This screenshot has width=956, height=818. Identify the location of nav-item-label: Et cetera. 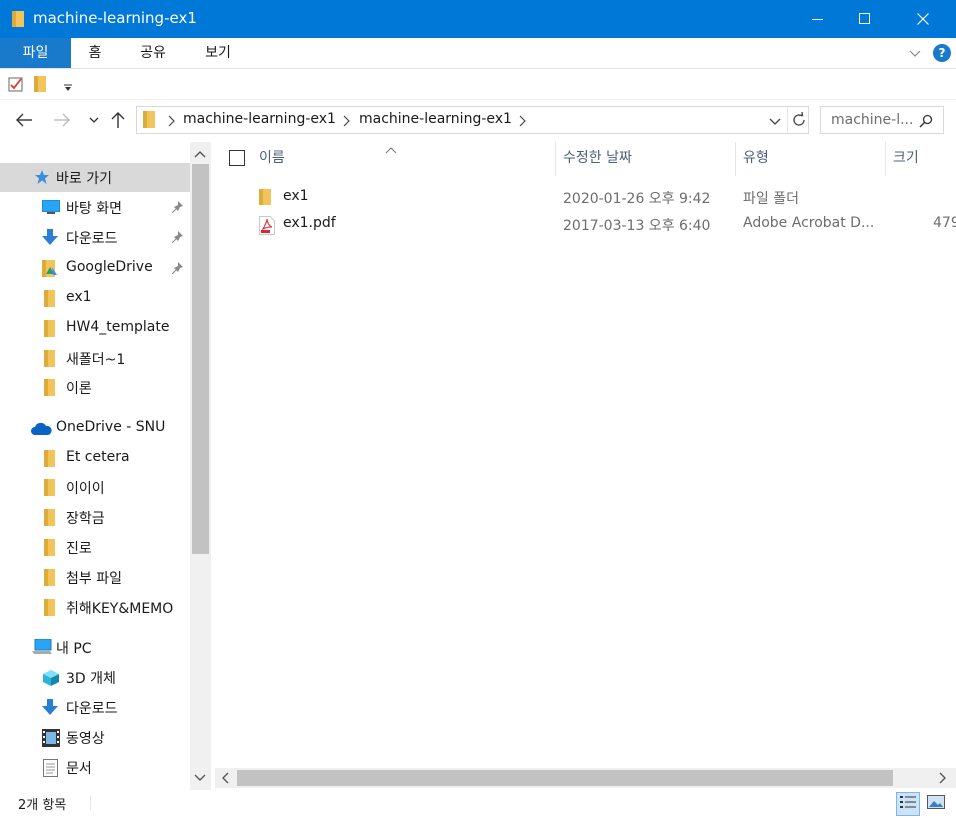
(98, 457).